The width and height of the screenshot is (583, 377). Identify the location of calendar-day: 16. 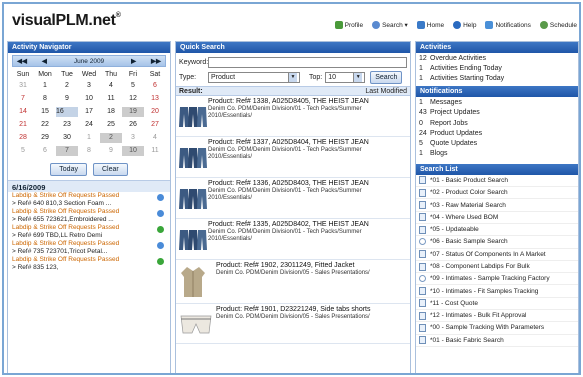
(67, 112).